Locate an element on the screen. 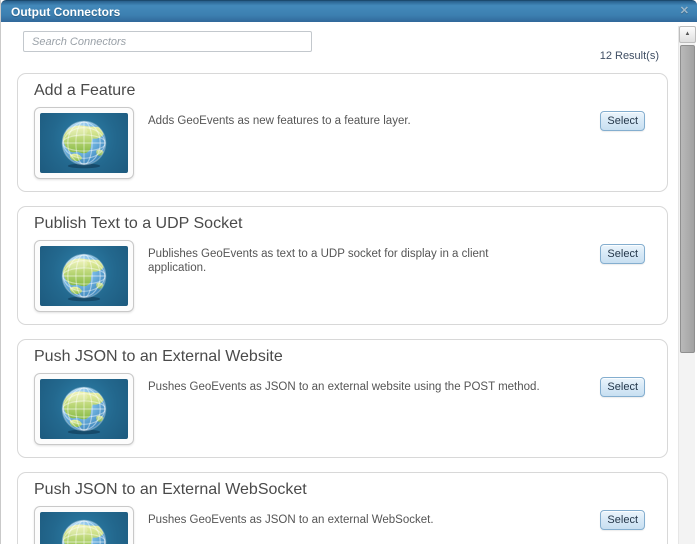 This screenshot has width=700, height=544. connector-title: Push JSON to an External WebSocket is located at coordinates (170, 489).